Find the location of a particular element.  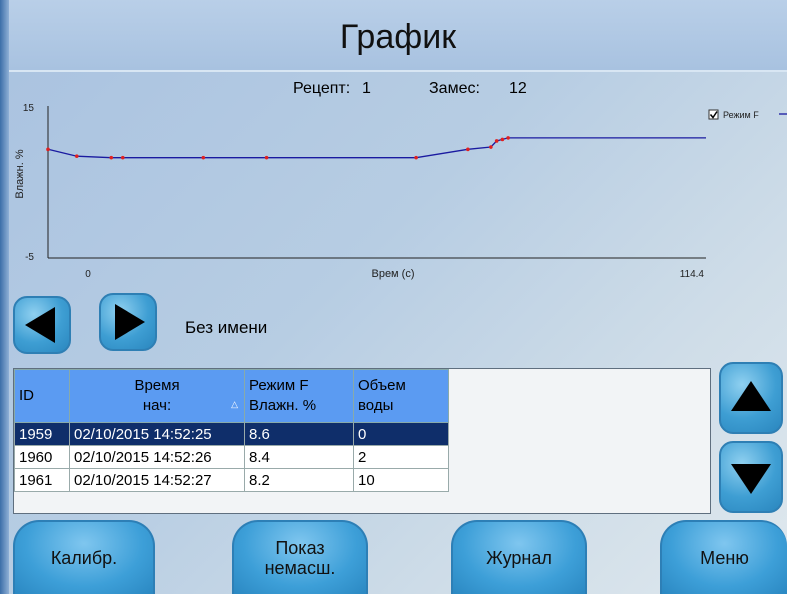

calibrate-button: Калибр. is located at coordinates (84, 557).